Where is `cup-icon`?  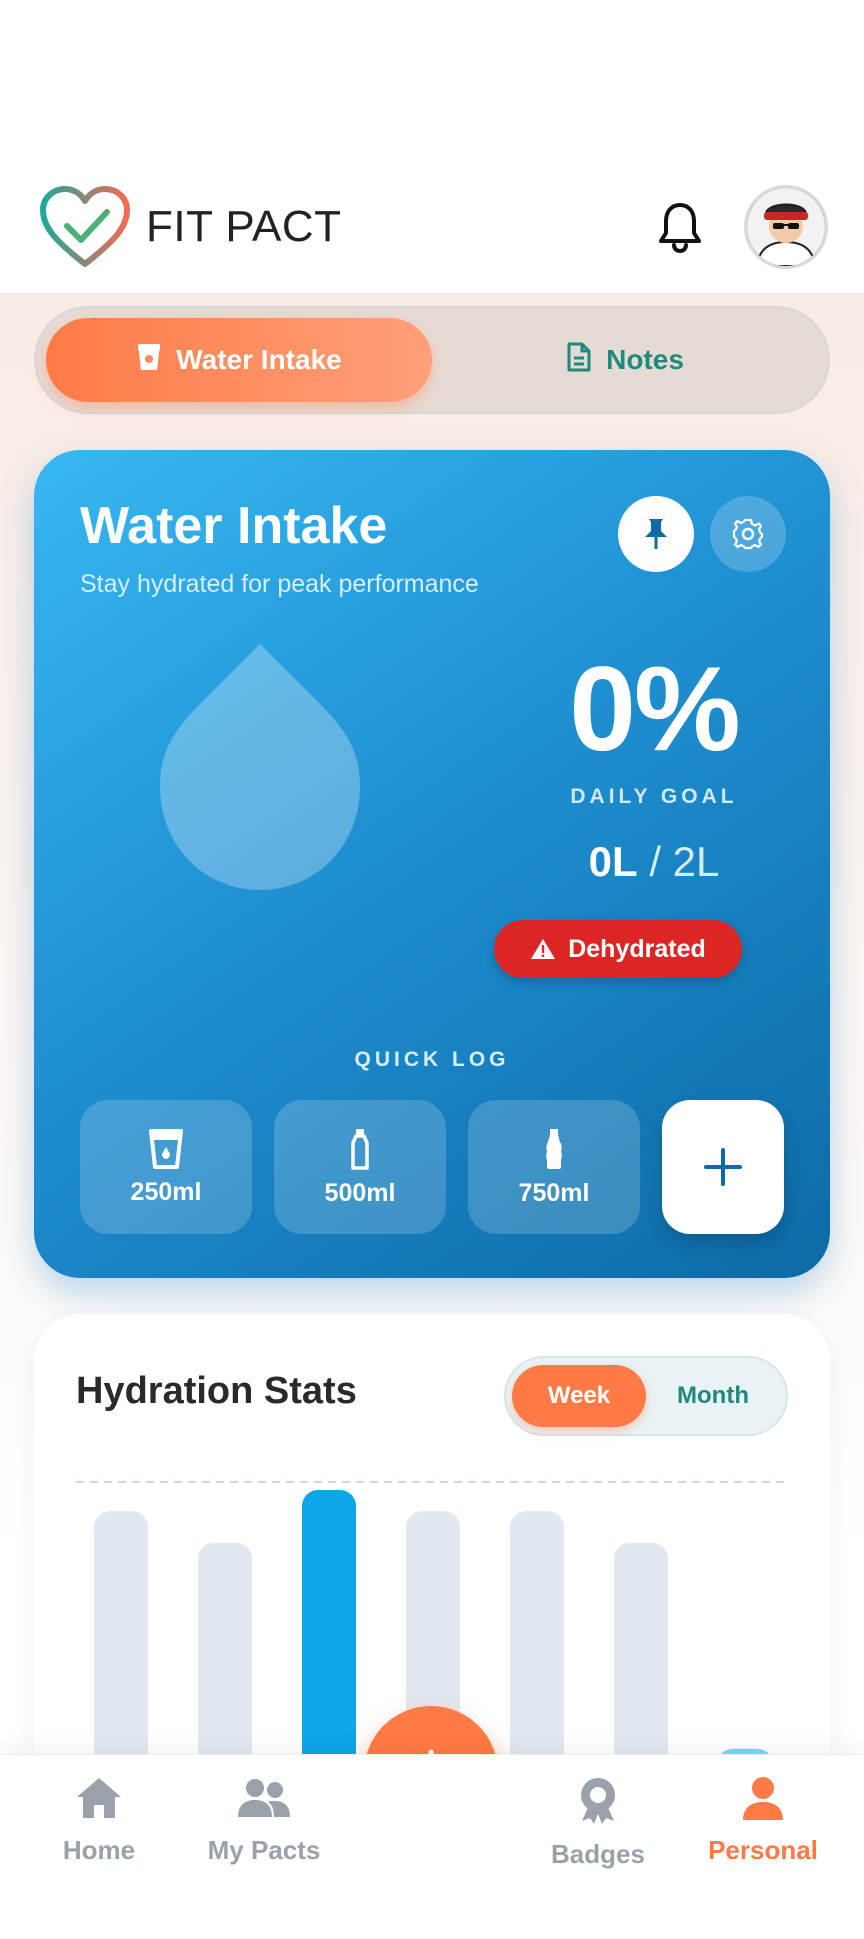 cup-icon is located at coordinates (149, 360).